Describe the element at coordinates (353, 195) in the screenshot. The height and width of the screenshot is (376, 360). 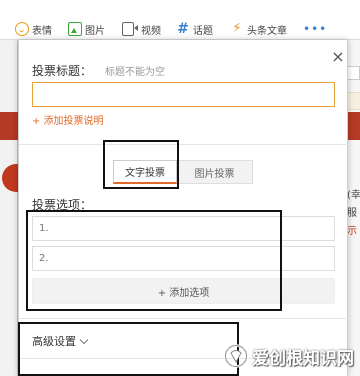
I see `background-text-fragment: (幸` at that location.